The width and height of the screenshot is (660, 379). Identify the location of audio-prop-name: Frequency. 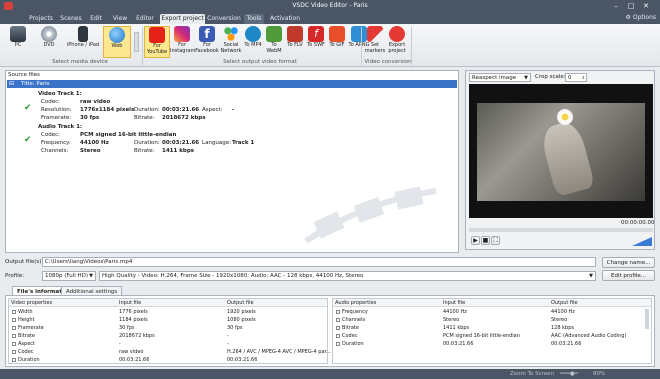
(355, 312).